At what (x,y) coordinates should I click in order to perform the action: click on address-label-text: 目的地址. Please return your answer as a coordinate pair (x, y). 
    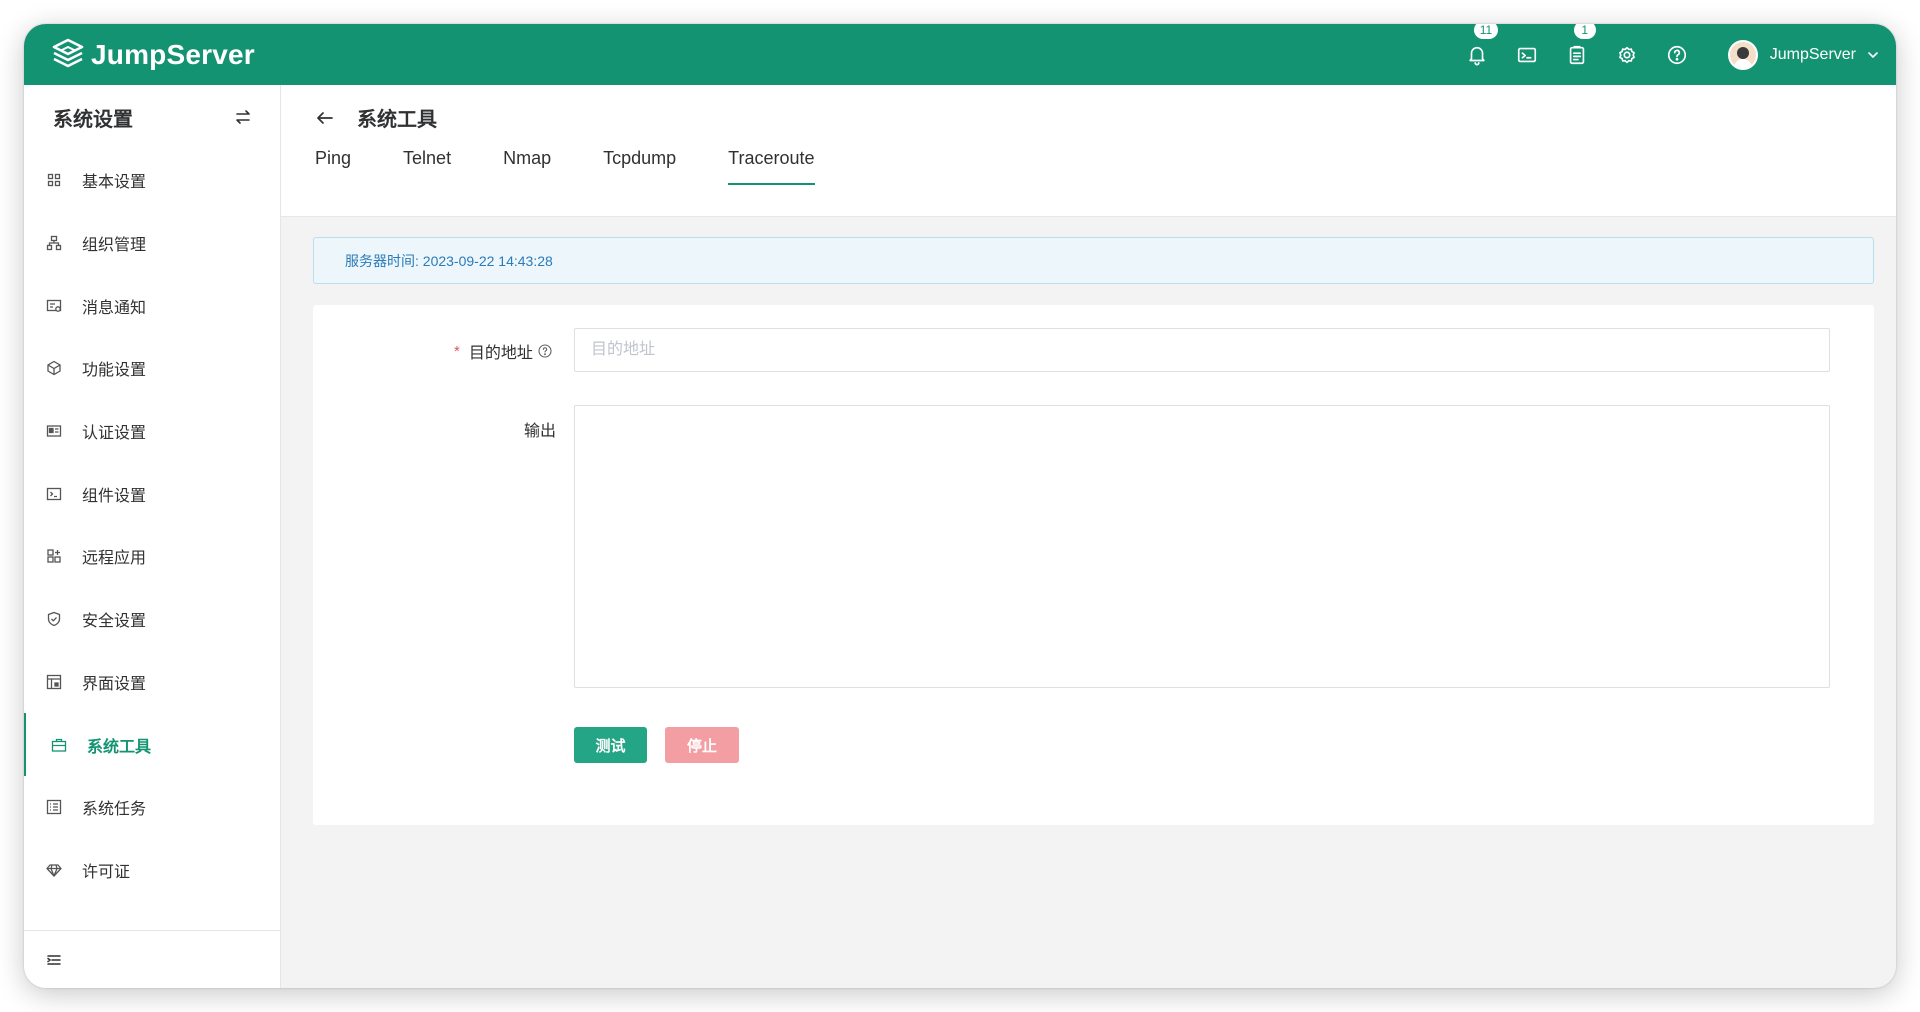
    Looking at the image, I should click on (500, 353).